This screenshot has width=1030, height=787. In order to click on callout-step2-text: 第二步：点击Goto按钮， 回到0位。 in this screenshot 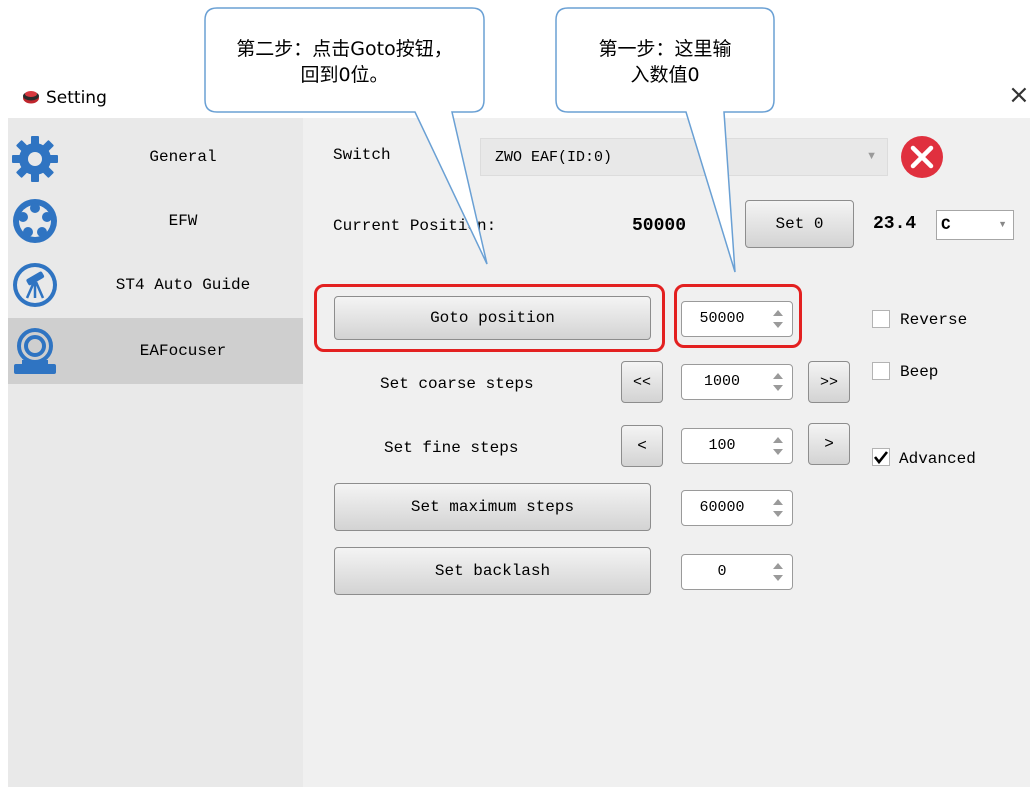, I will do `click(344, 62)`.